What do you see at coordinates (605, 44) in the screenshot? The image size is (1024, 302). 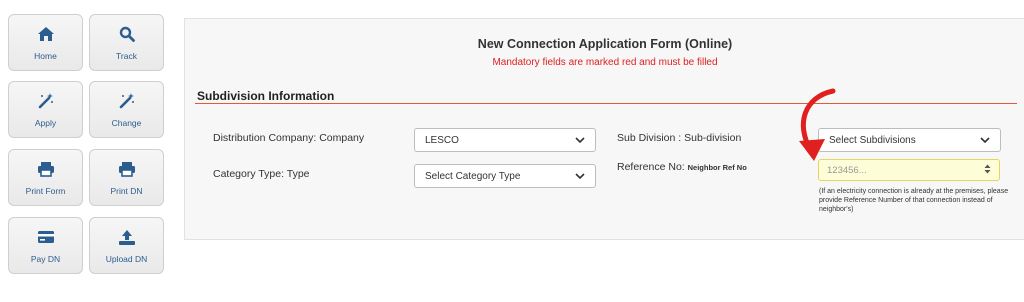 I see `form-title: New Connection Application Form (Online)` at bounding box center [605, 44].